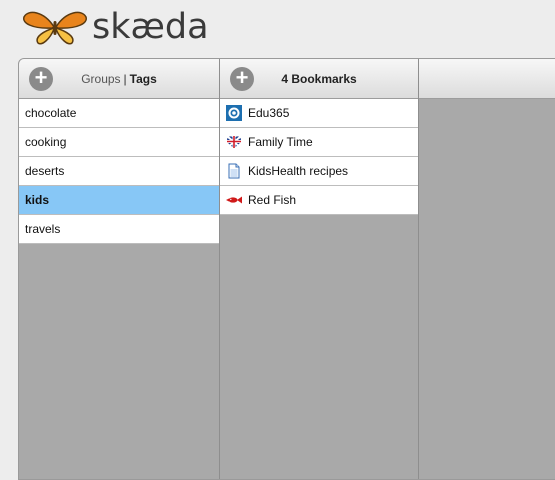 This screenshot has height=480, width=555. Describe the element at coordinates (280, 142) in the screenshot. I see `bookmark-label: Family Time` at that location.